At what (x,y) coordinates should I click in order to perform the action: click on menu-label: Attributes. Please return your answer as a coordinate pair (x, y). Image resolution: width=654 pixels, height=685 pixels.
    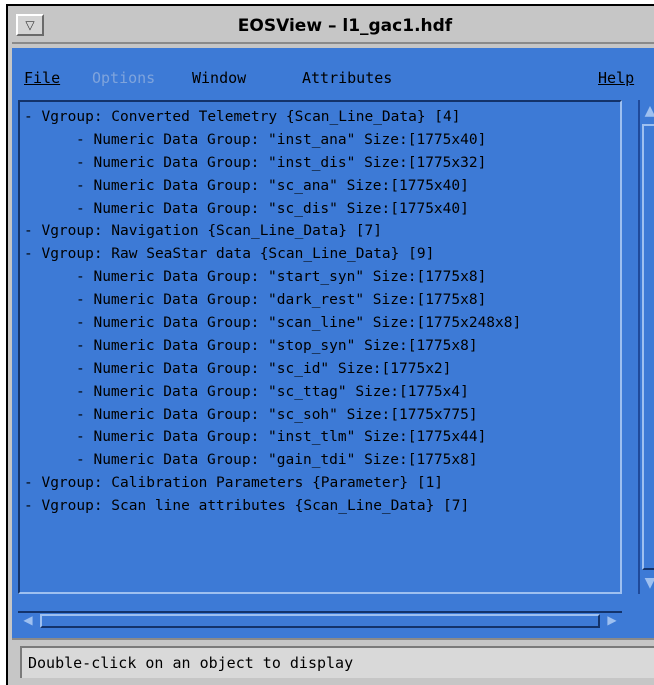
    Looking at the image, I should click on (347, 78).